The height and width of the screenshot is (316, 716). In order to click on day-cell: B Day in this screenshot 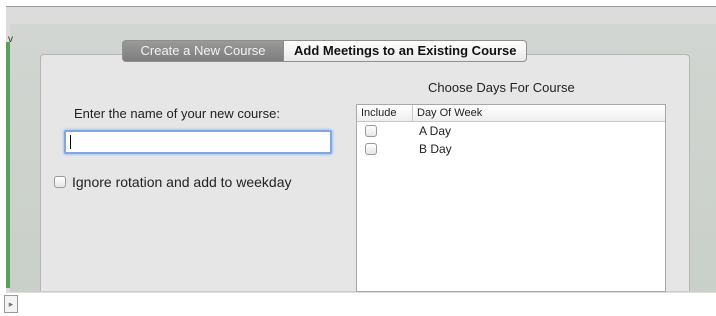, I will do `click(435, 149)`.